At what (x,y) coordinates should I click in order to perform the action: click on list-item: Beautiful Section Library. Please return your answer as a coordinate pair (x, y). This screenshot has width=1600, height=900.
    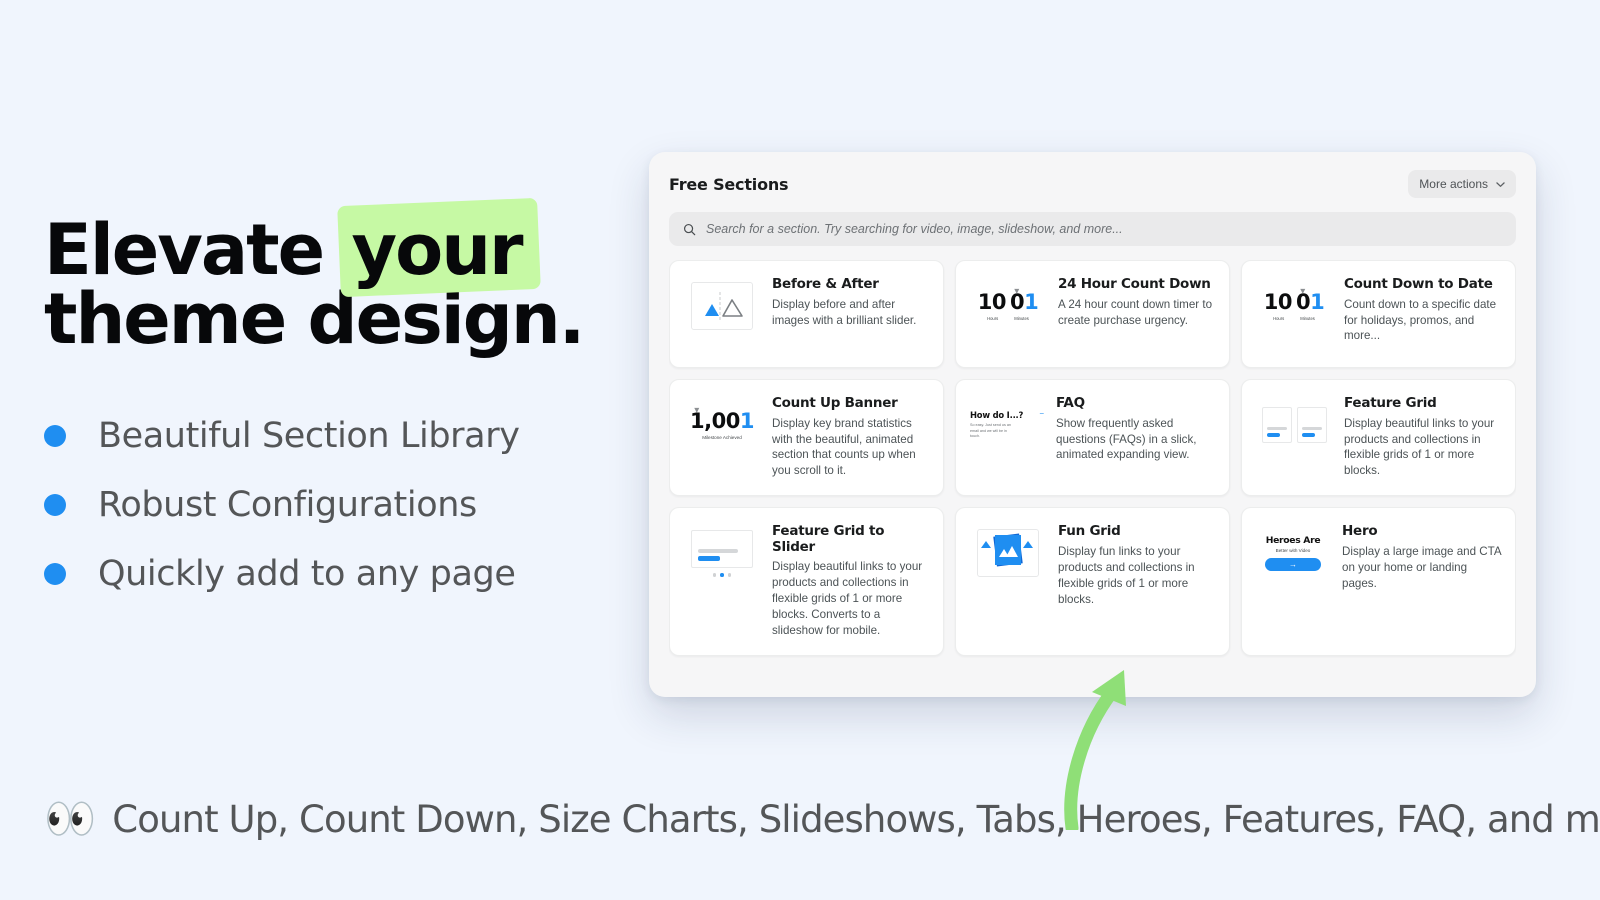
    Looking at the image, I should click on (334, 436).